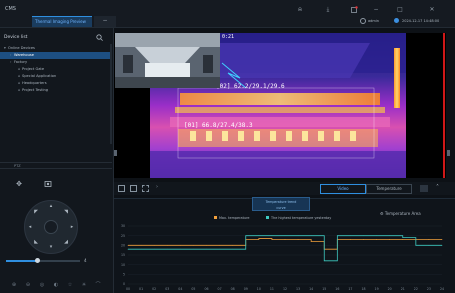 This screenshot has width=455, height=293. I want to click on zoom-out-icon: ⊖, so click(28, 285).